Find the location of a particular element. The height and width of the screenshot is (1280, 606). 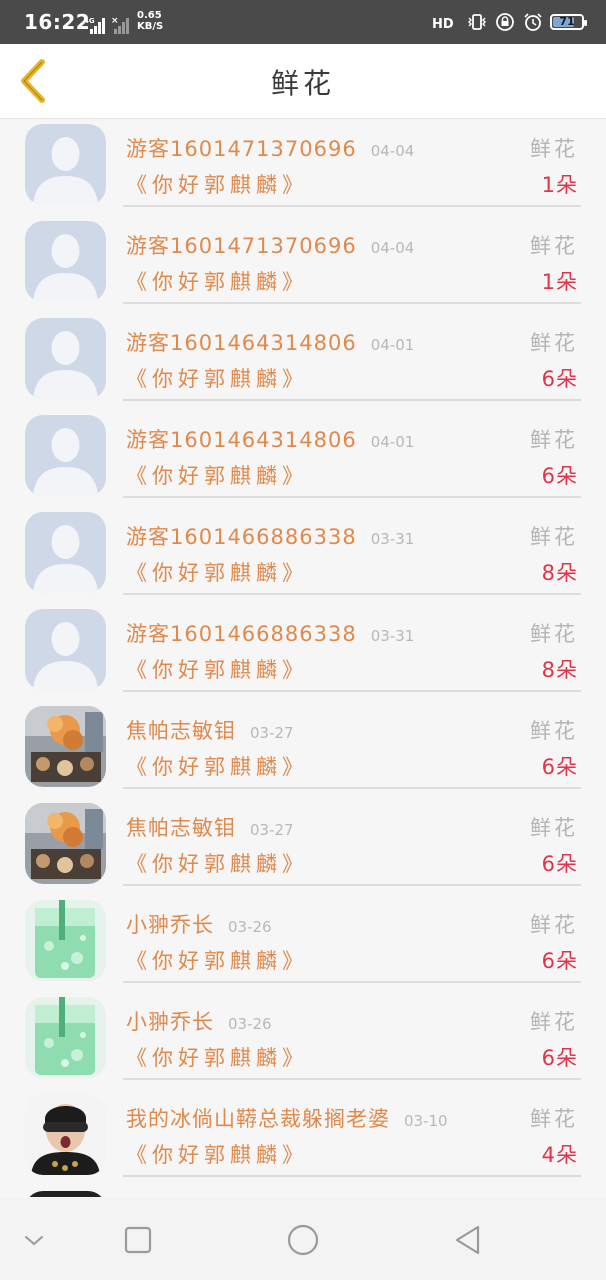

svg-text: HD is located at coordinates (443, 24).